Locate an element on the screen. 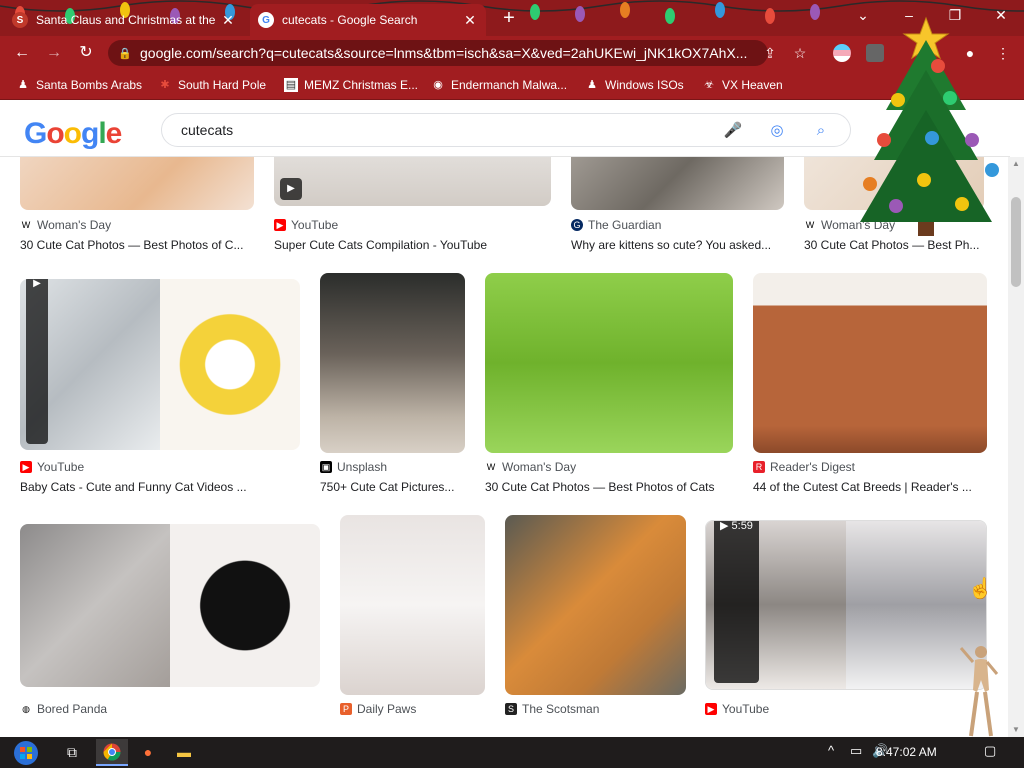 This screenshot has width=1024, height=775. search-icon: ⌕ is located at coordinates (821, 131).